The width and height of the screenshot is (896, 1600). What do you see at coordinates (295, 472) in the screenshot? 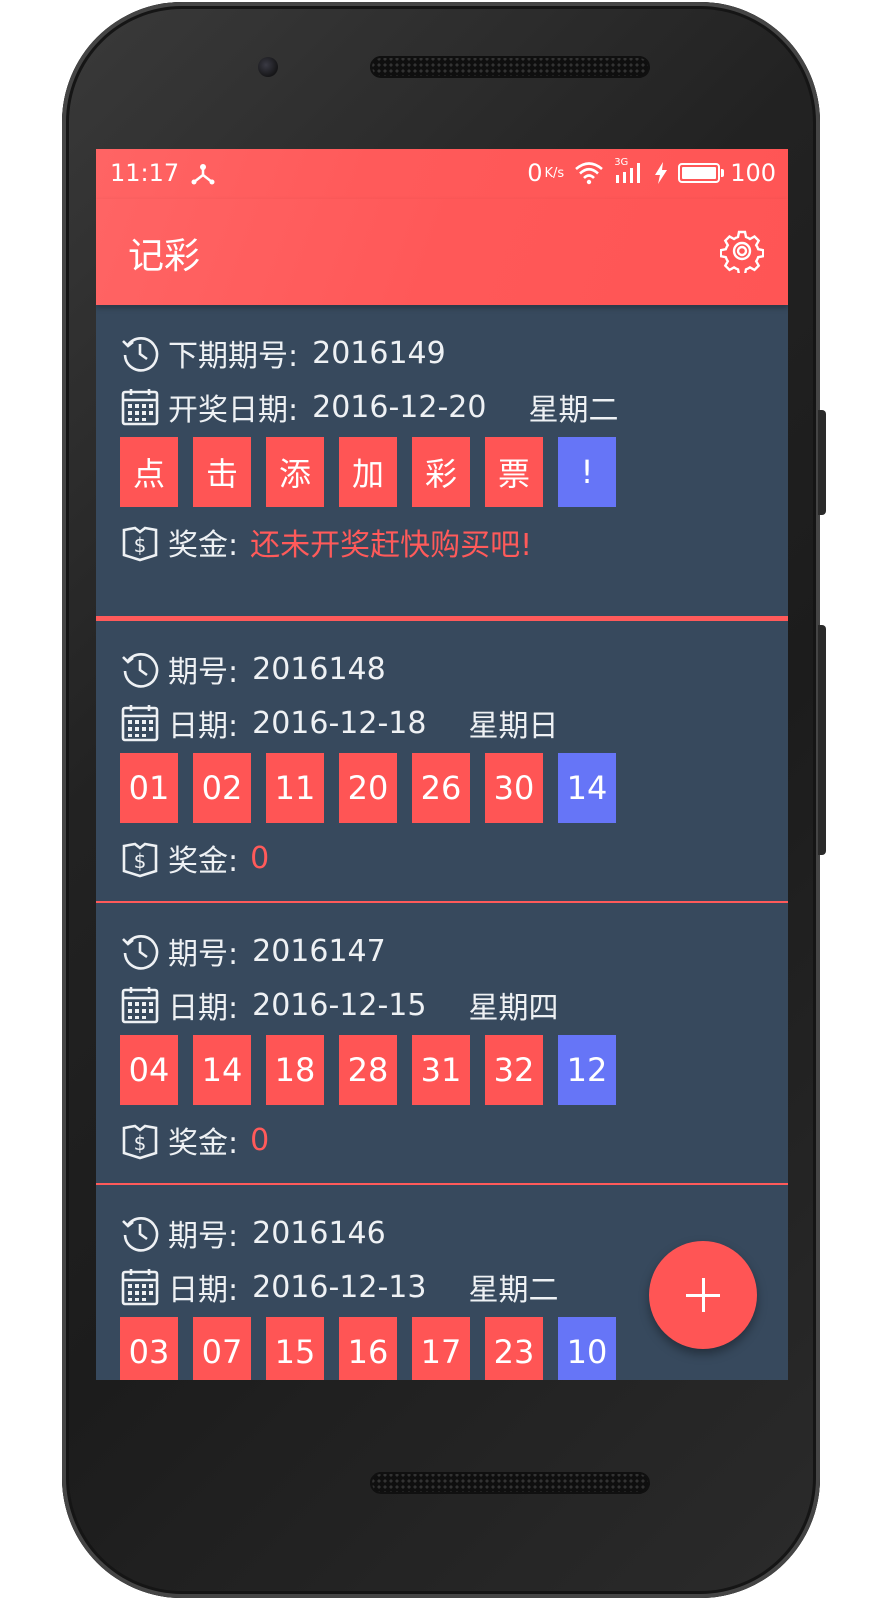
I see `prompt-char: 添` at bounding box center [295, 472].